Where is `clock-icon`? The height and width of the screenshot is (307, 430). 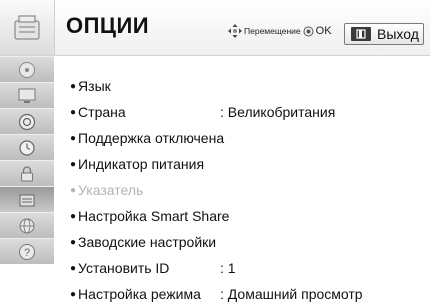 clock-icon is located at coordinates (27, 147).